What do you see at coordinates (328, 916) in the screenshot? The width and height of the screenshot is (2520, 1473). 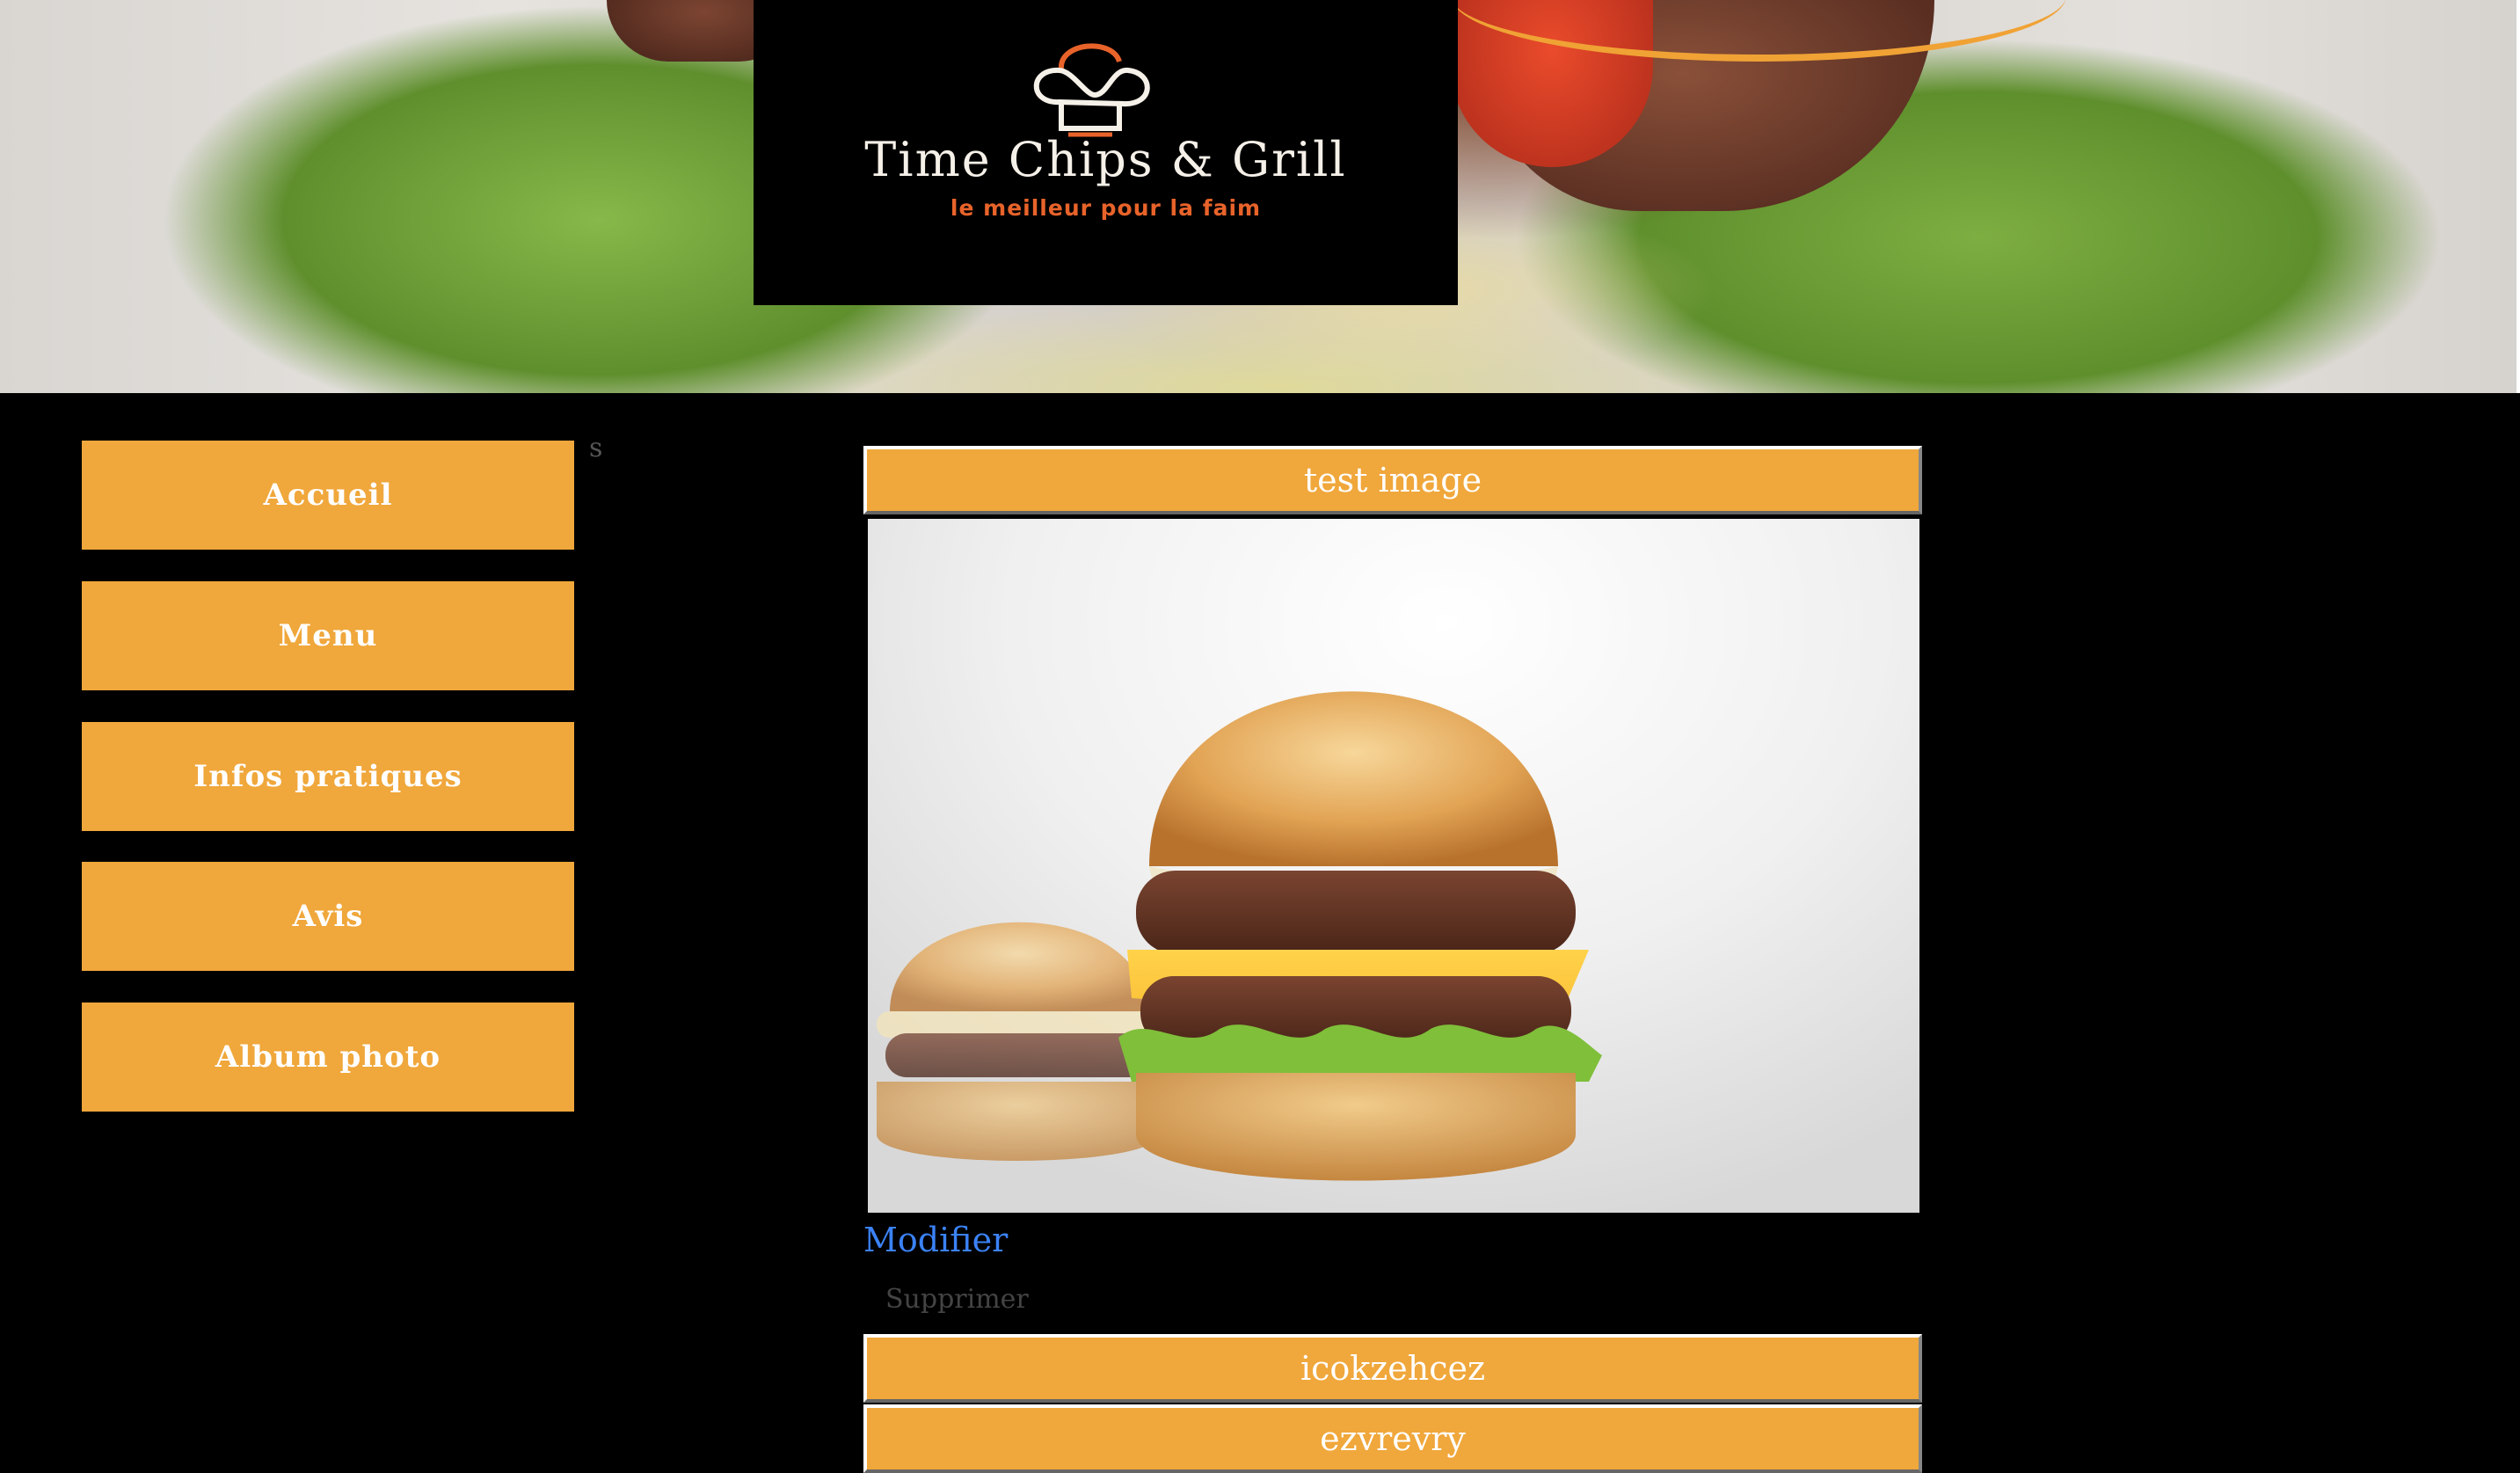 I see `nav-item-avis: Avis` at bounding box center [328, 916].